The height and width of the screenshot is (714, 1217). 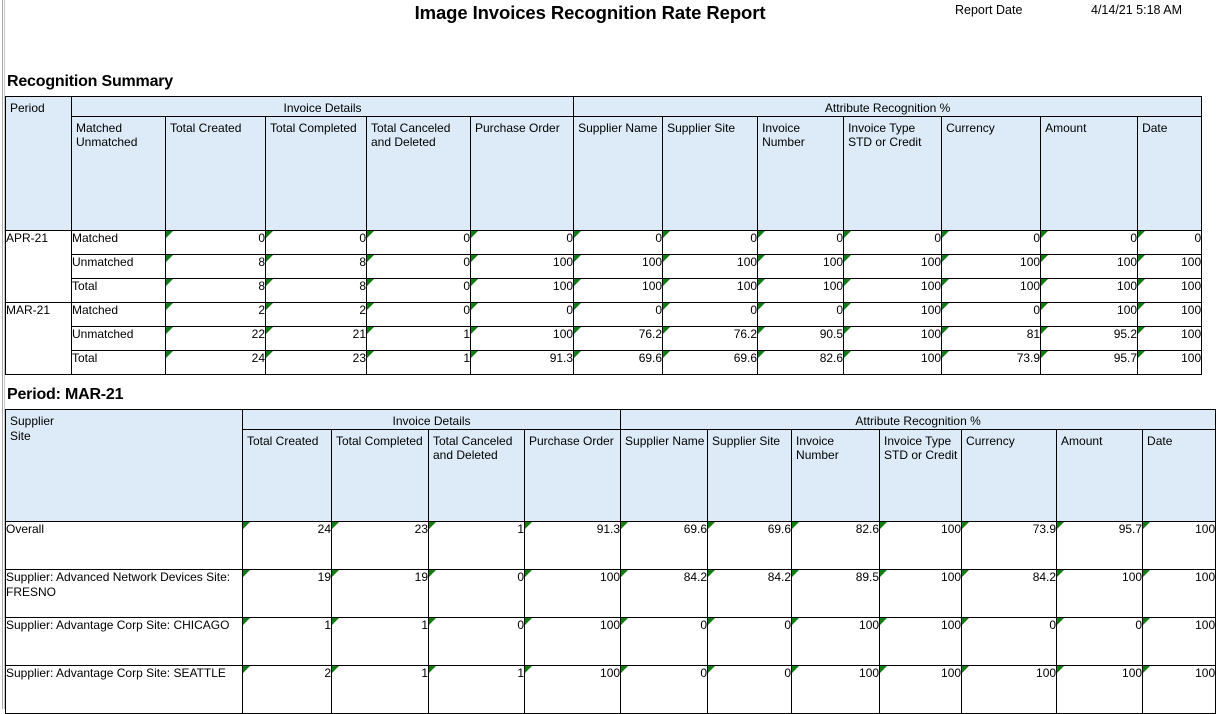 I want to click on table-row: Total 24 23 1 91.3 69.6 69.6 82.6 100 73.9 95.7 100, so click(x=604, y=362).